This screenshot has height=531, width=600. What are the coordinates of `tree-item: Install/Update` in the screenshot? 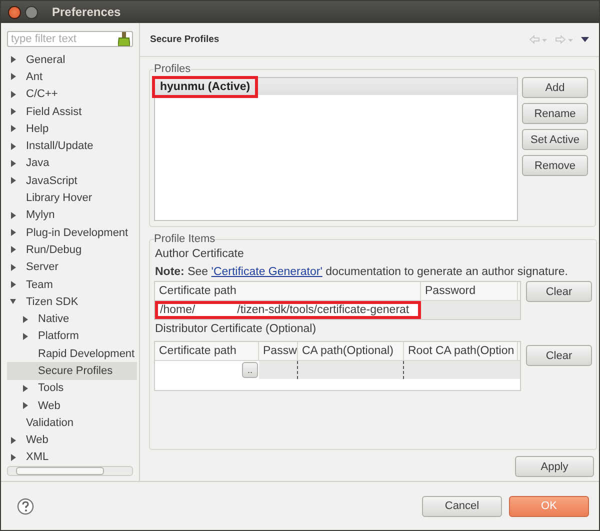 It's located at (72, 146).